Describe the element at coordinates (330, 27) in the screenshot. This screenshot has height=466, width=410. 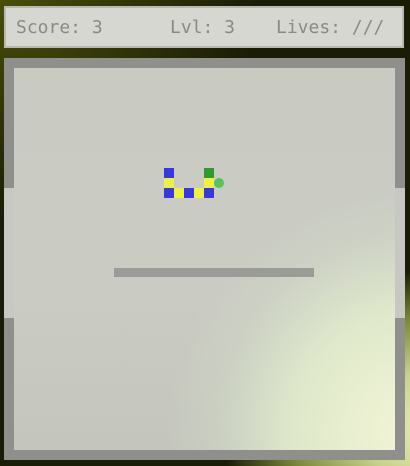
I see `lives-display: Lives: ///` at that location.